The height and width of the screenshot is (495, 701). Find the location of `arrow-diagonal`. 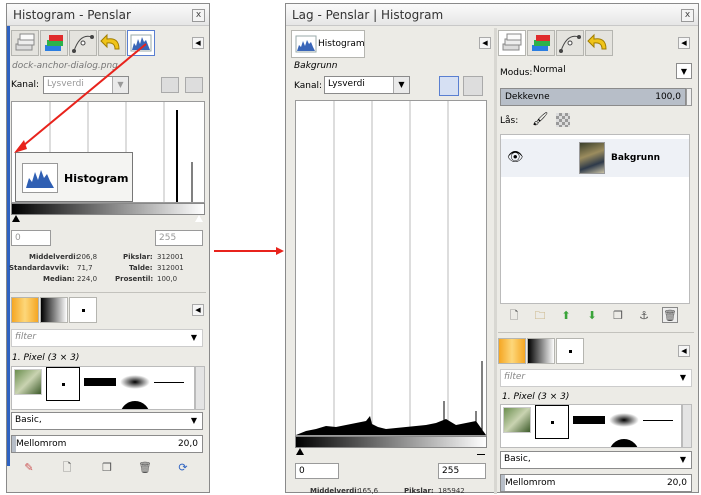

arrow-diagonal is located at coordinates (82, 97).